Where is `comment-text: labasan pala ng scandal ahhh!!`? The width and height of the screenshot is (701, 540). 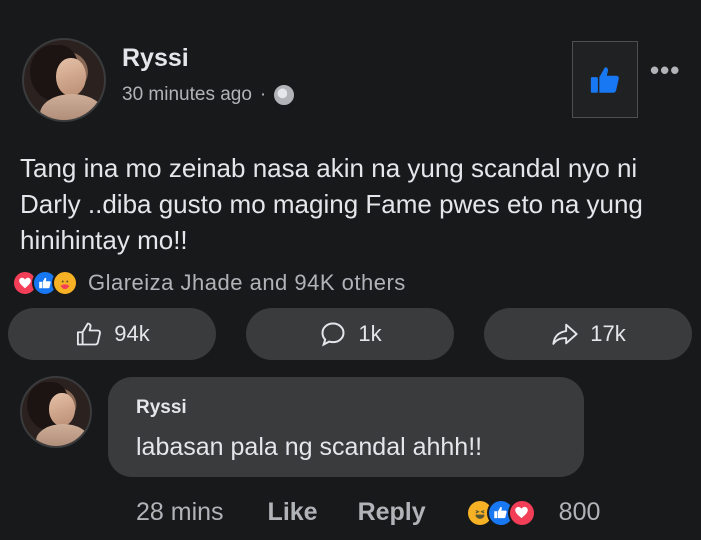
comment-text: labasan pala ng scandal ahhh!! is located at coordinates (309, 447).